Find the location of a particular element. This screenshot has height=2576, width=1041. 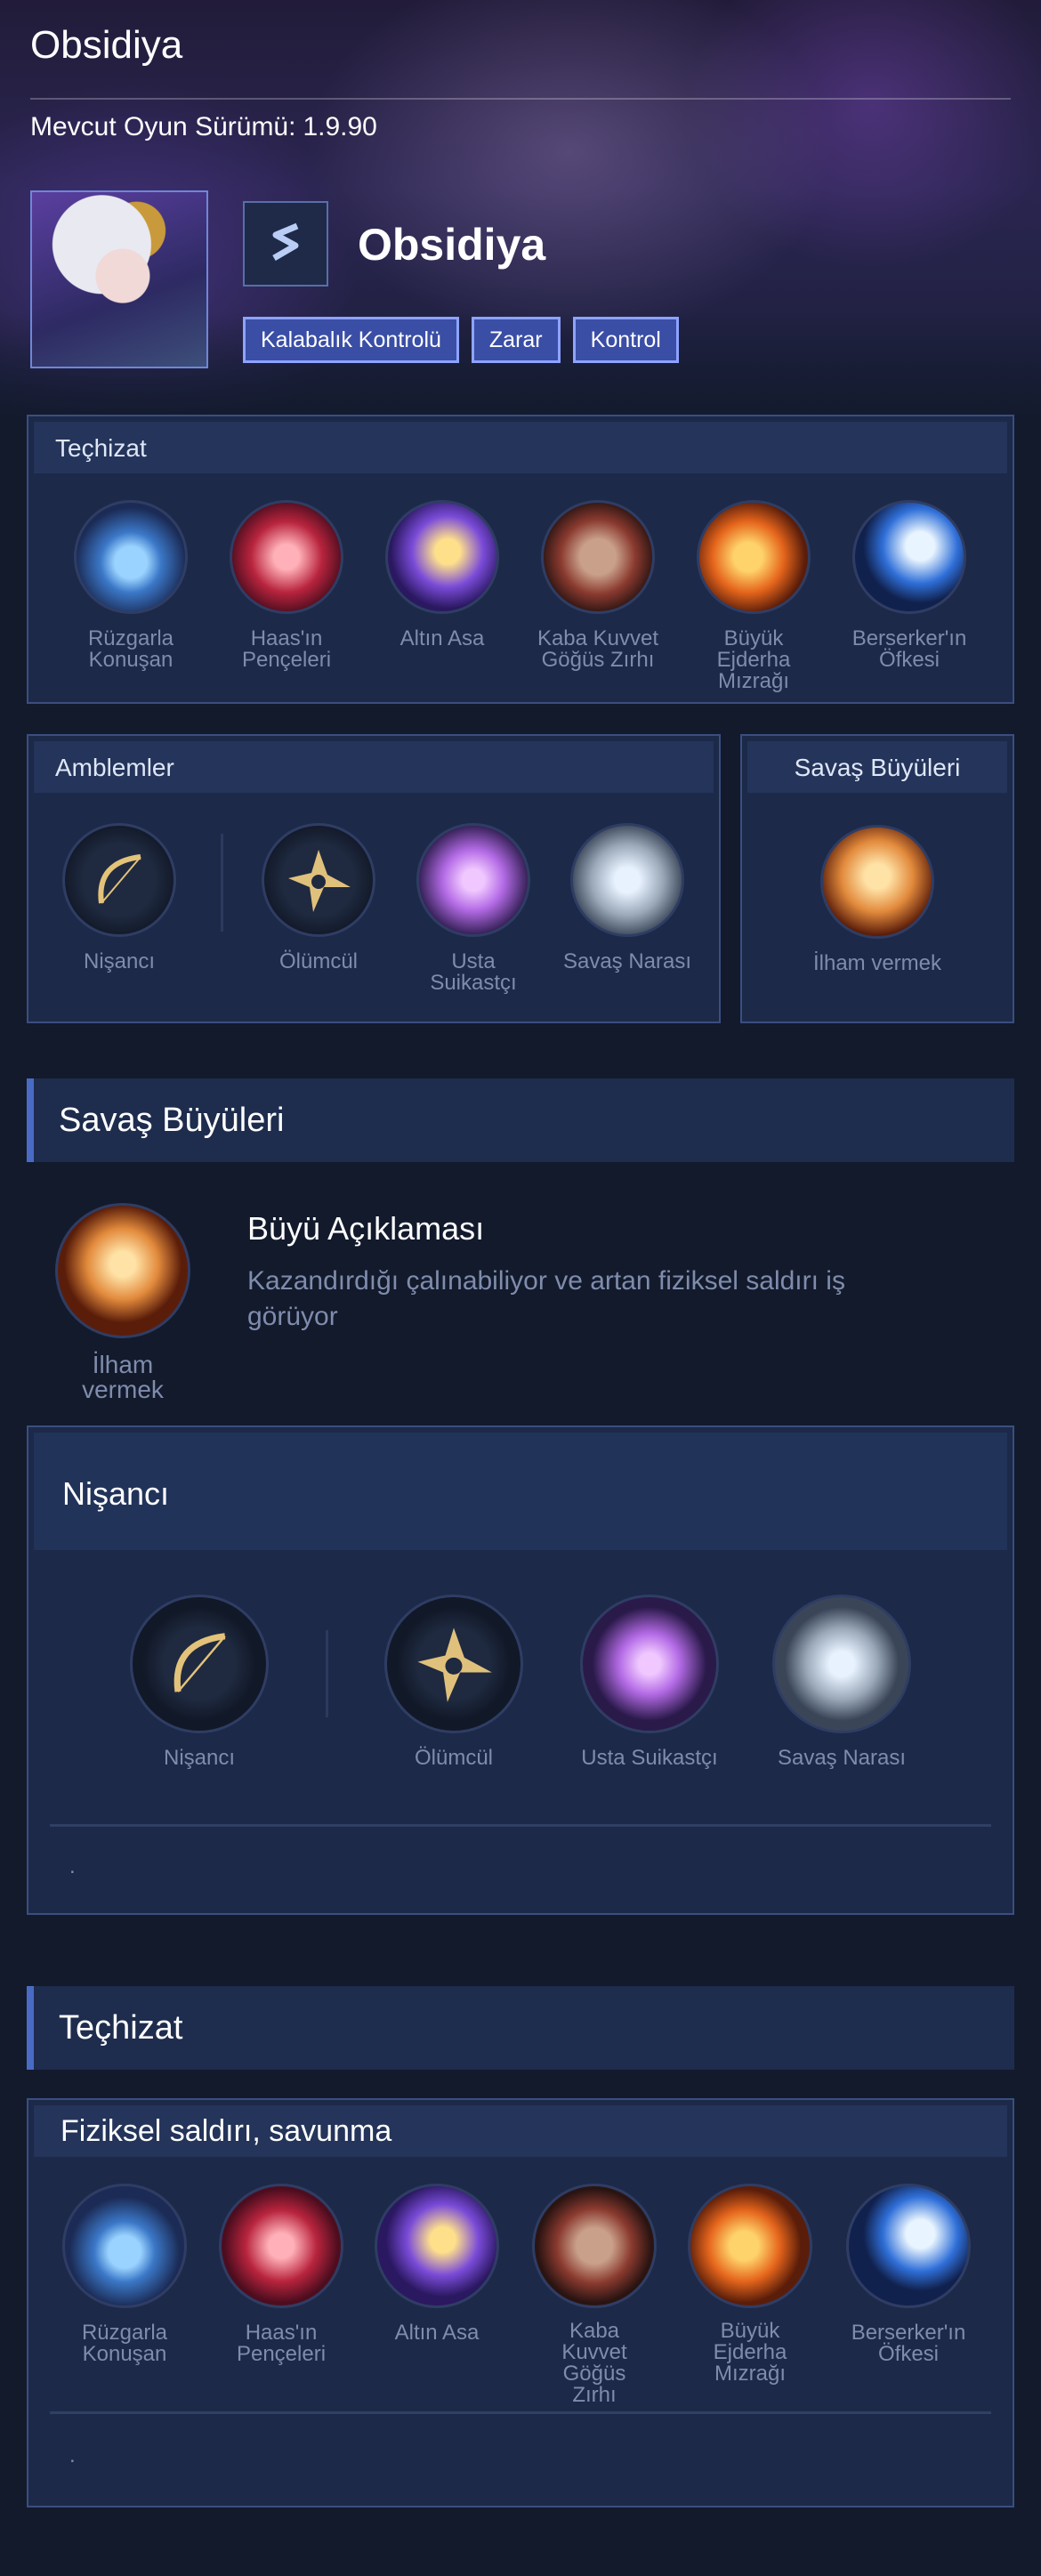

section-header-equipment: Teçhizat is located at coordinates (520, 2028).